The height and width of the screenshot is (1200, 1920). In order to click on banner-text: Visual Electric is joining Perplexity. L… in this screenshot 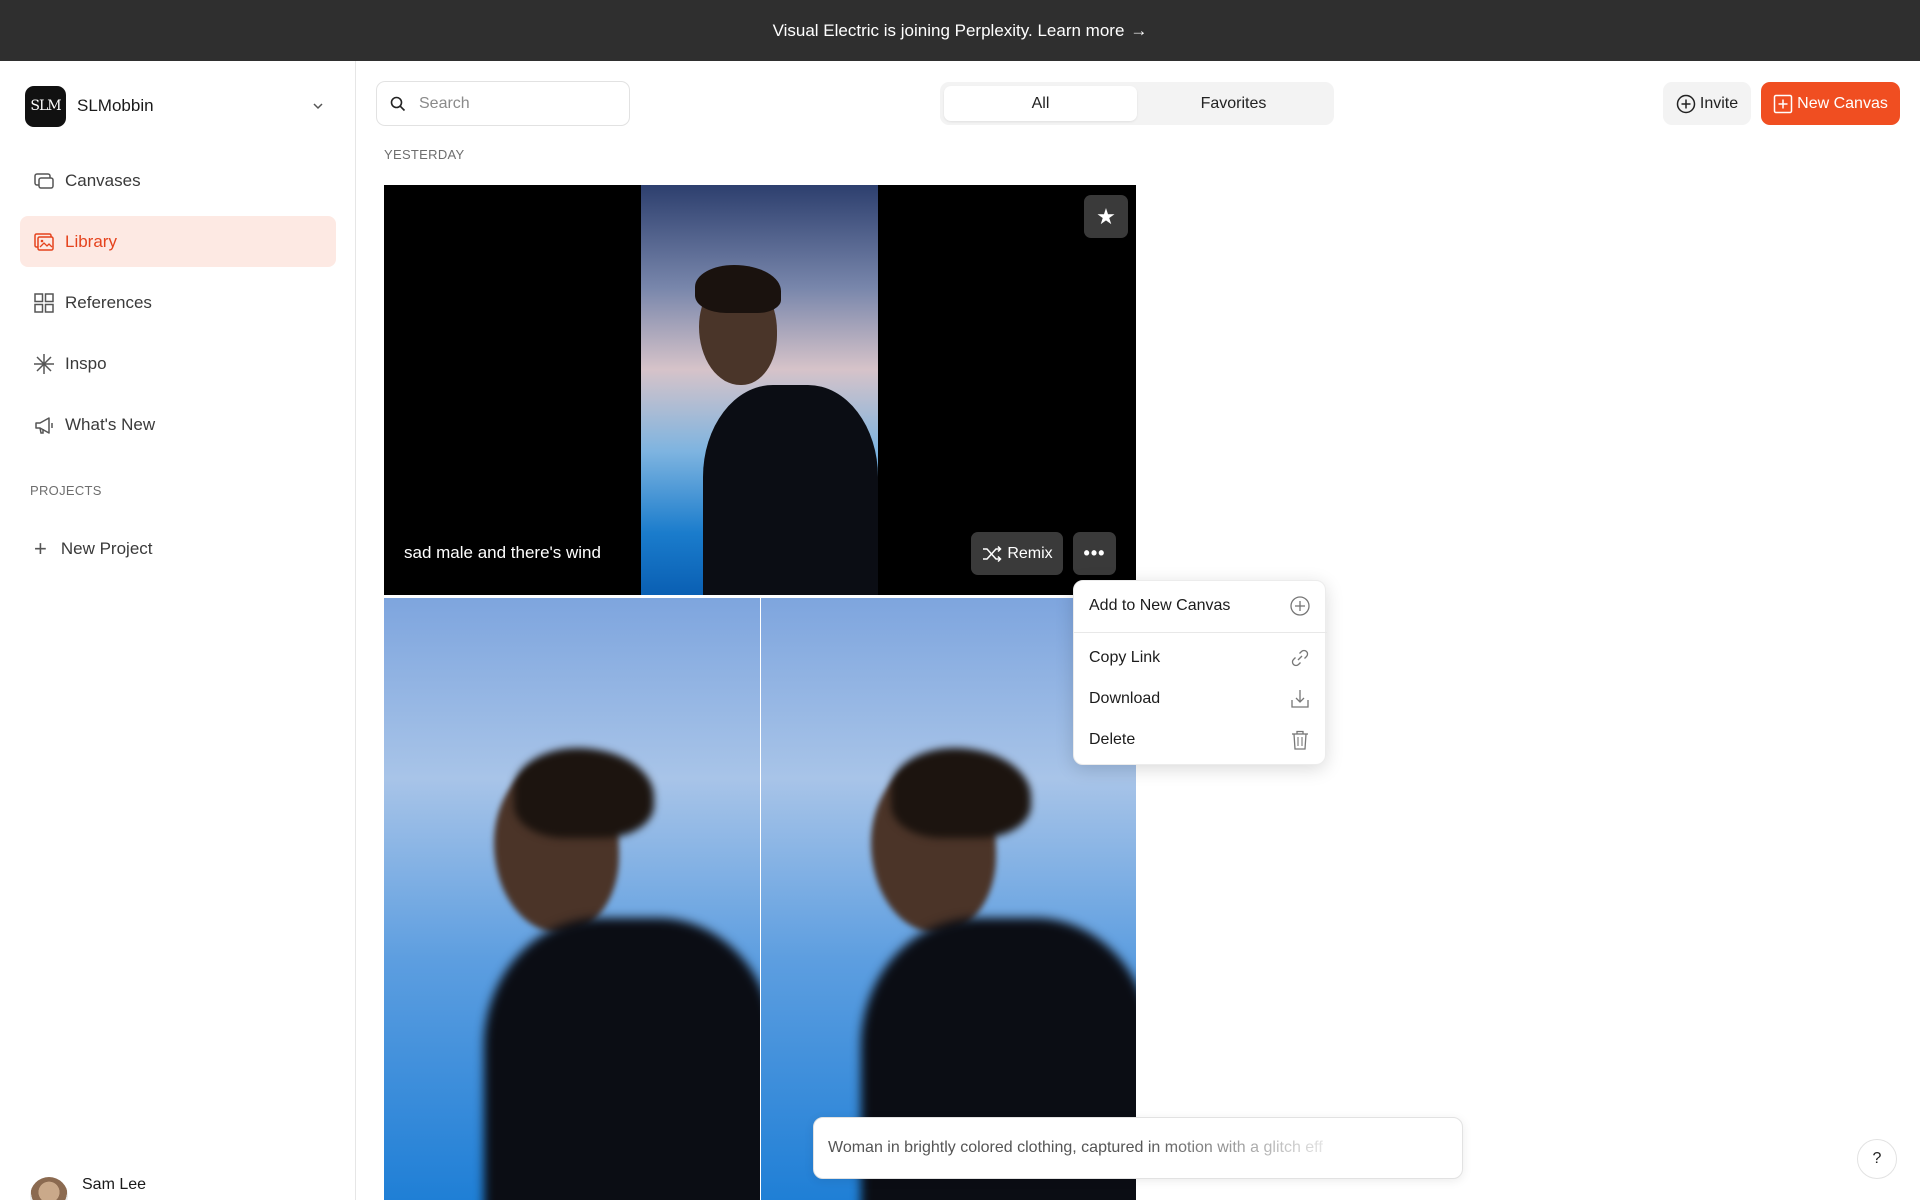, I will do `click(948, 30)`.